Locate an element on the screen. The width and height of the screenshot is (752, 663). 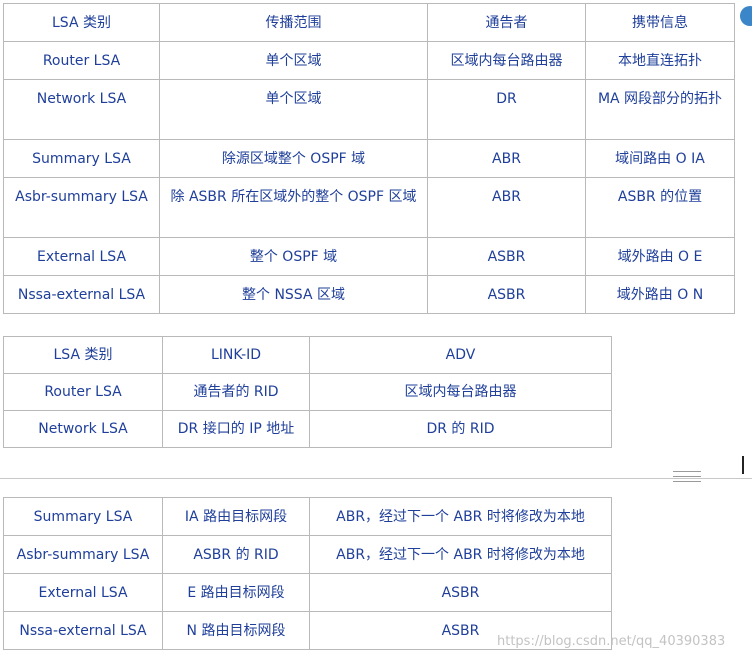
table-cell: ASBR 的 RID is located at coordinates (236, 554).